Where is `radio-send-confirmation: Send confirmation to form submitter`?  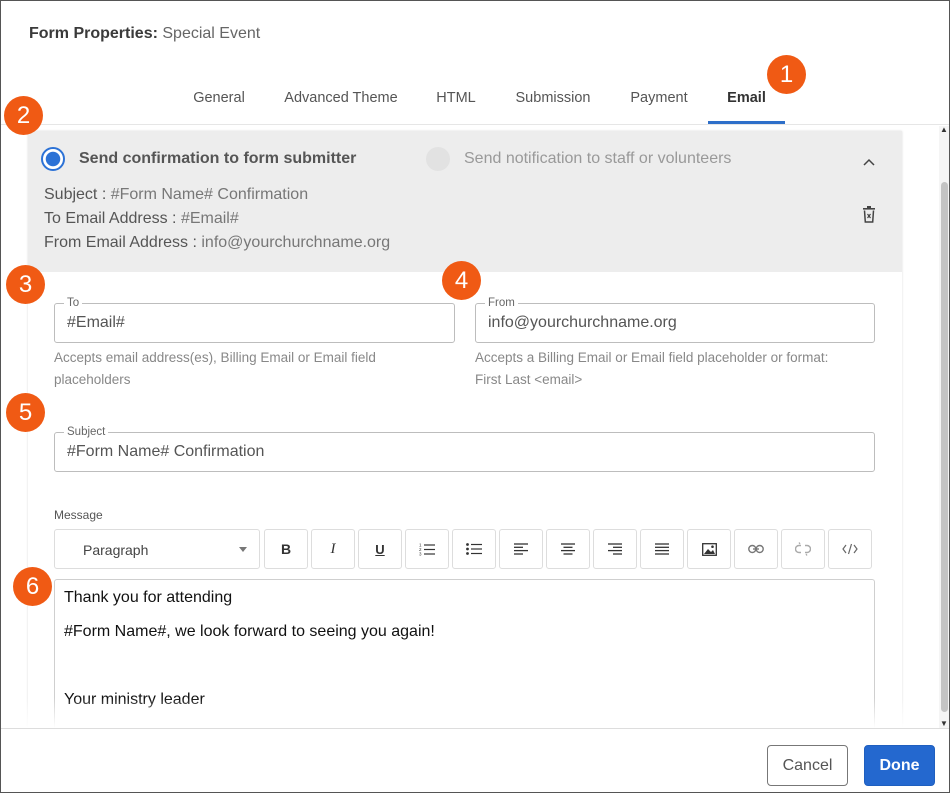 radio-send-confirmation: Send confirmation to form submitter is located at coordinates (198, 159).